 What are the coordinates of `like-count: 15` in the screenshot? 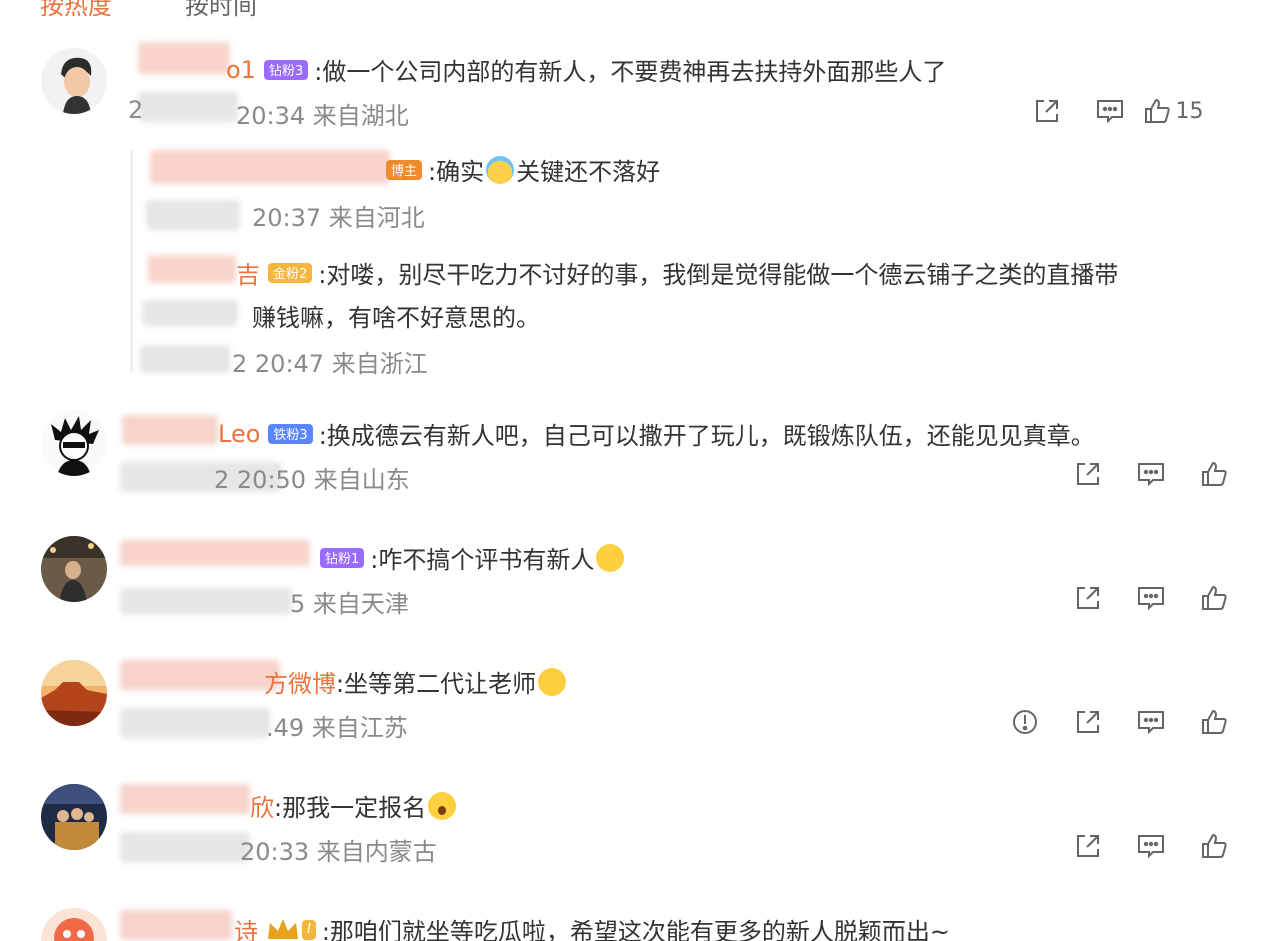 It's located at (1189, 111).